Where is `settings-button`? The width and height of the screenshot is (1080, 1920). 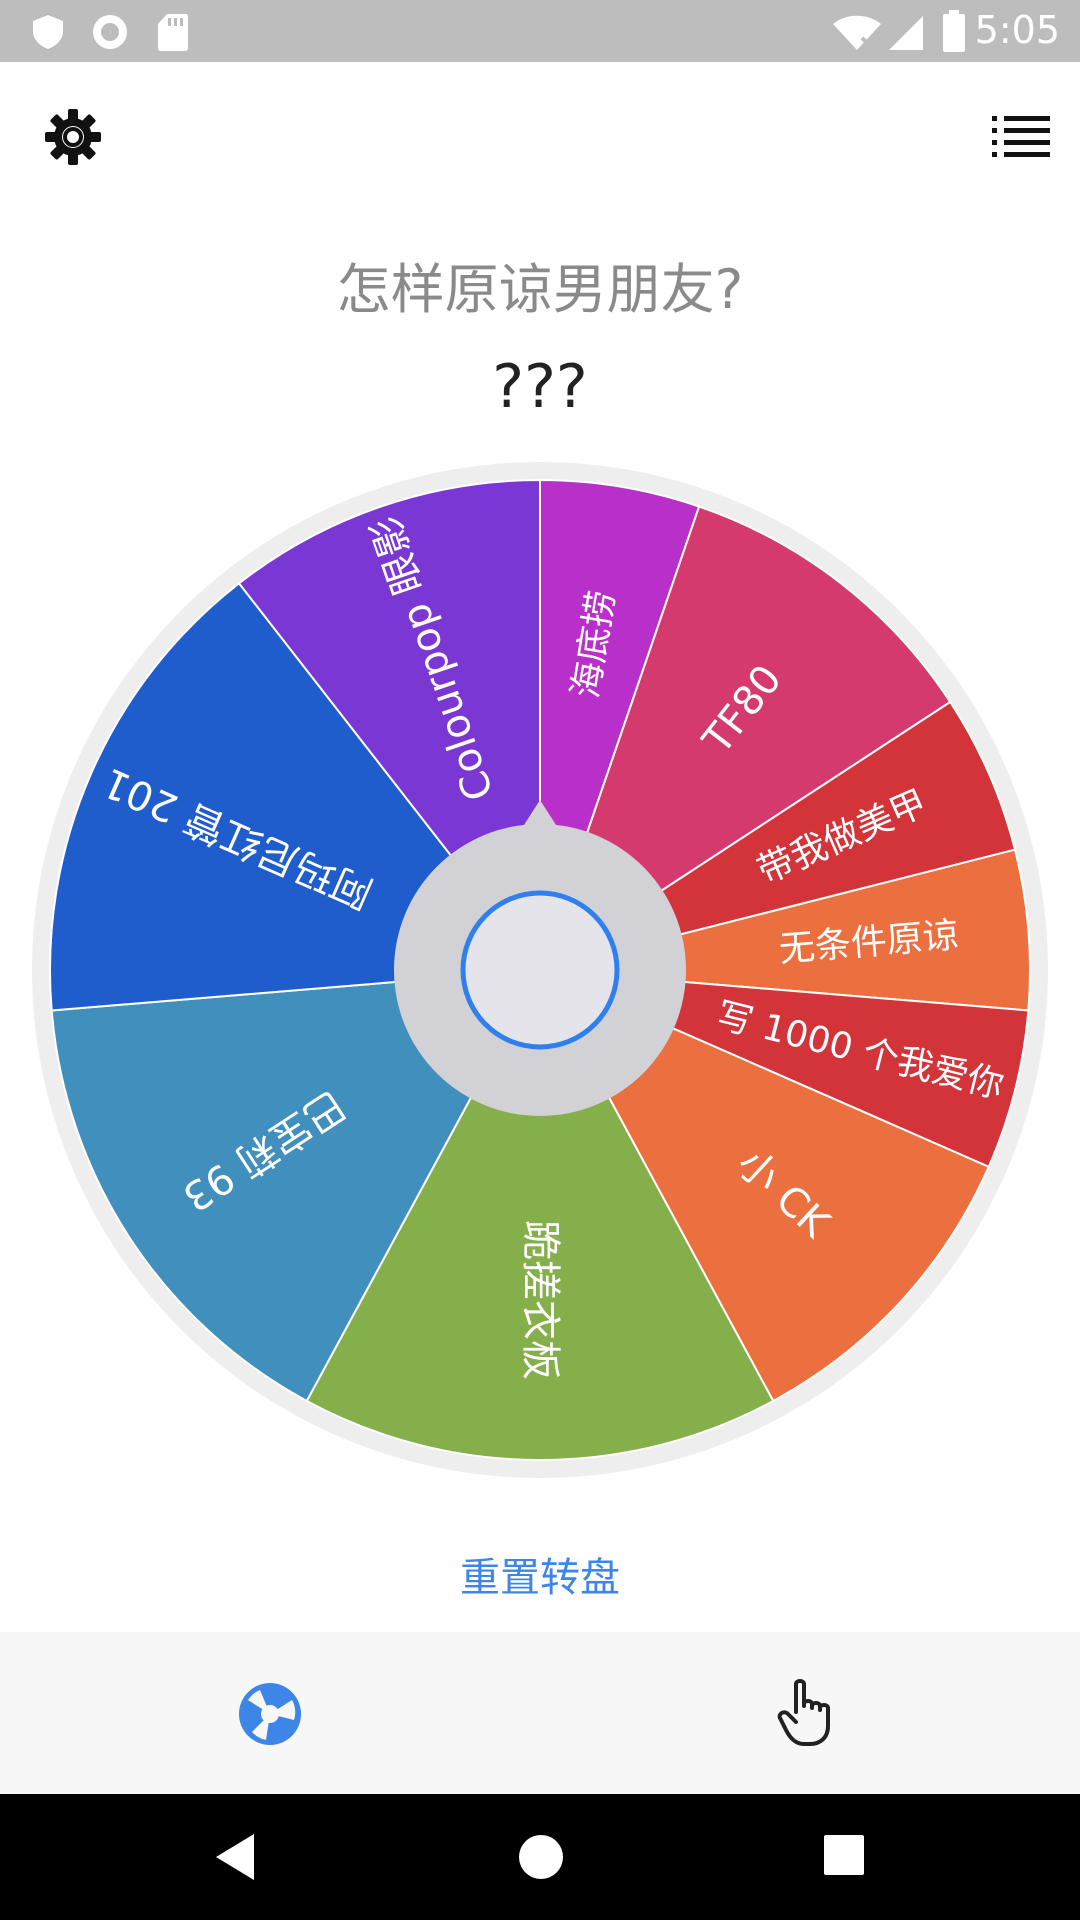
settings-button is located at coordinates (73, 137).